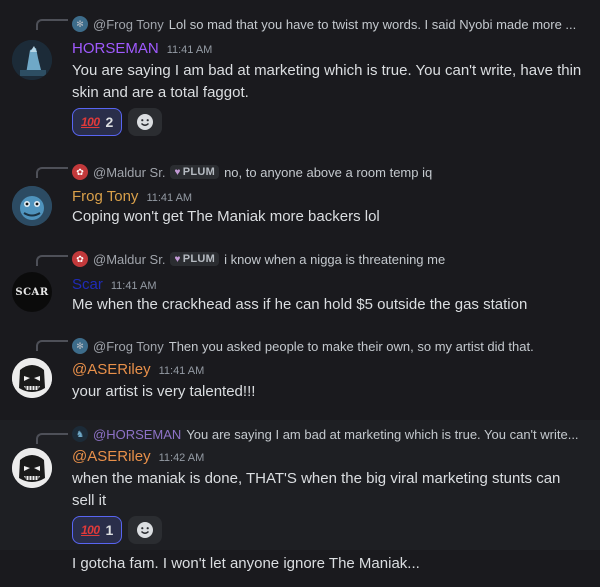  I want to click on avatar: SCAR, so click(32, 292).